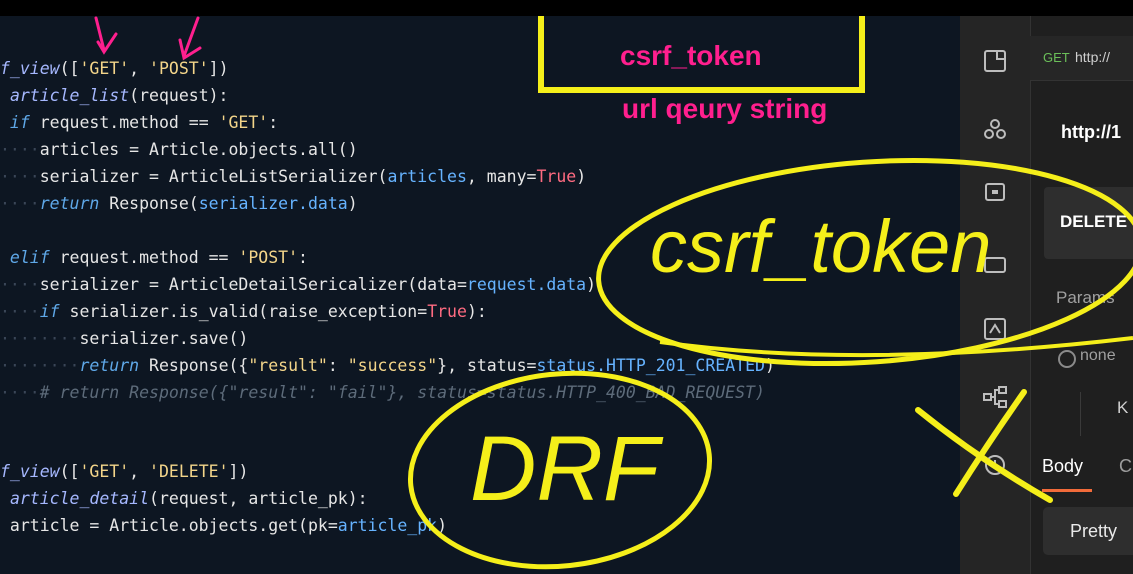 The width and height of the screenshot is (1133, 574). I want to click on code-token: serializer = ArticleListSerializer(, so click(213, 176).